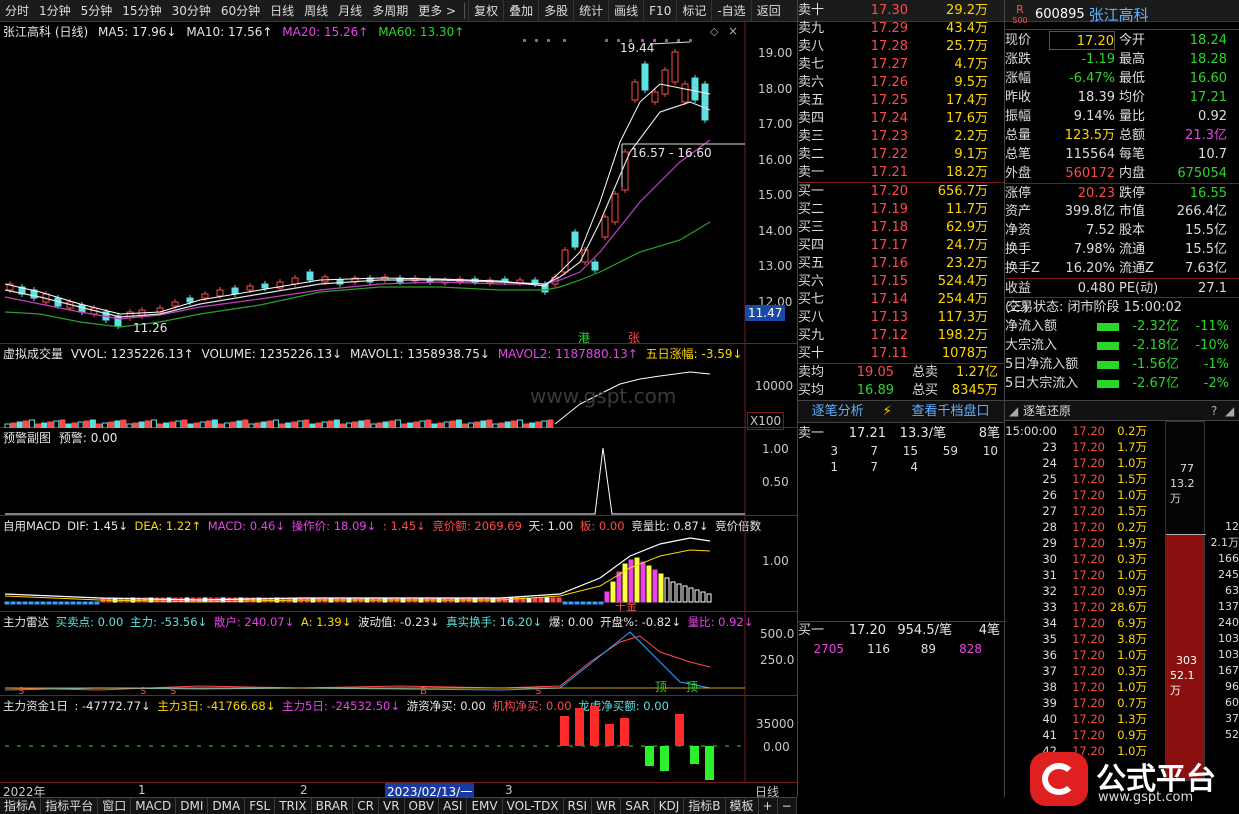  What do you see at coordinates (192, 806) in the screenshot?
I see `indicator-tab: DMI` at bounding box center [192, 806].